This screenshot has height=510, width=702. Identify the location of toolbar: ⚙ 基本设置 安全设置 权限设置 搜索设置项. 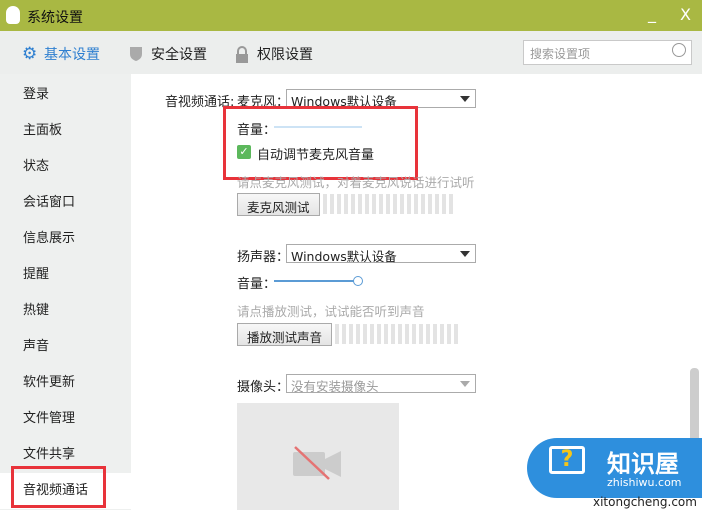
(351, 52).